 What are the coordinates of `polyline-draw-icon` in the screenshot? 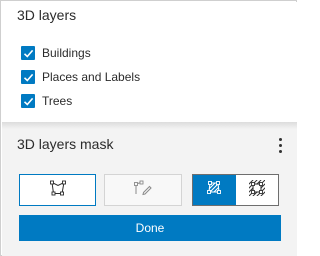 It's located at (143, 190).